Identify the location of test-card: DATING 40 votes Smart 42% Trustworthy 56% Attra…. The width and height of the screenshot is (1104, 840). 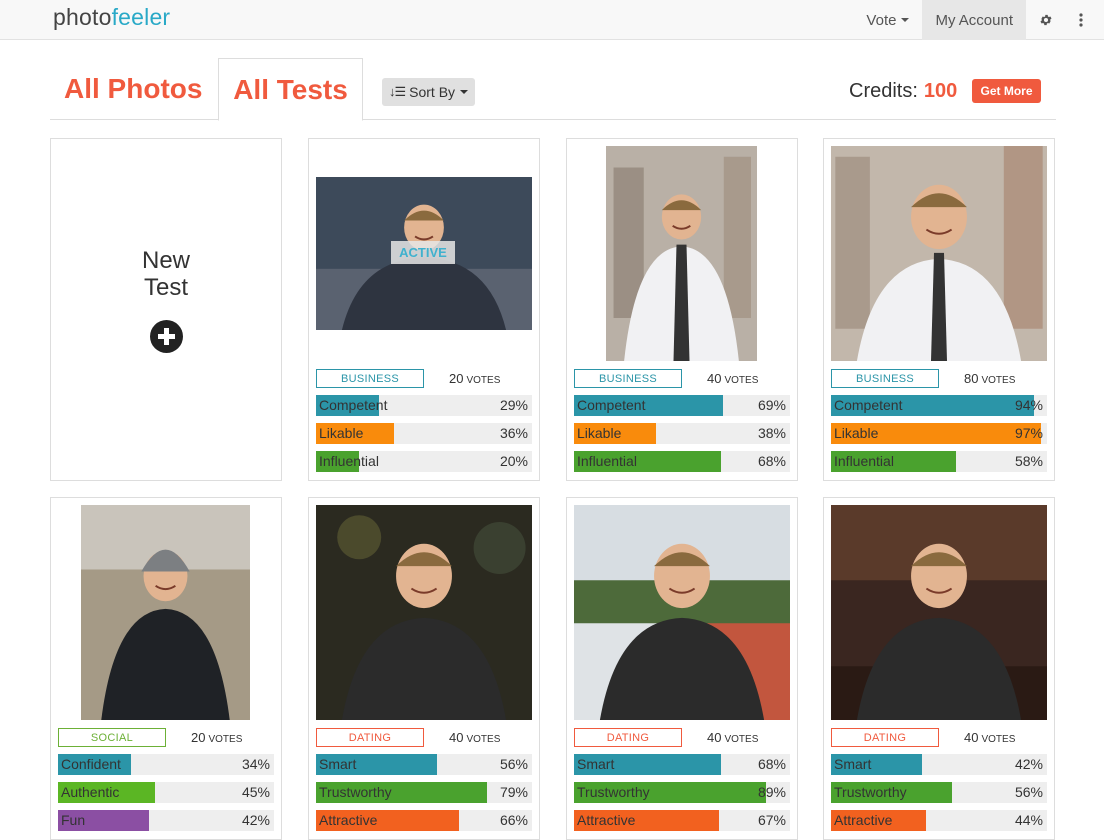
(939, 668).